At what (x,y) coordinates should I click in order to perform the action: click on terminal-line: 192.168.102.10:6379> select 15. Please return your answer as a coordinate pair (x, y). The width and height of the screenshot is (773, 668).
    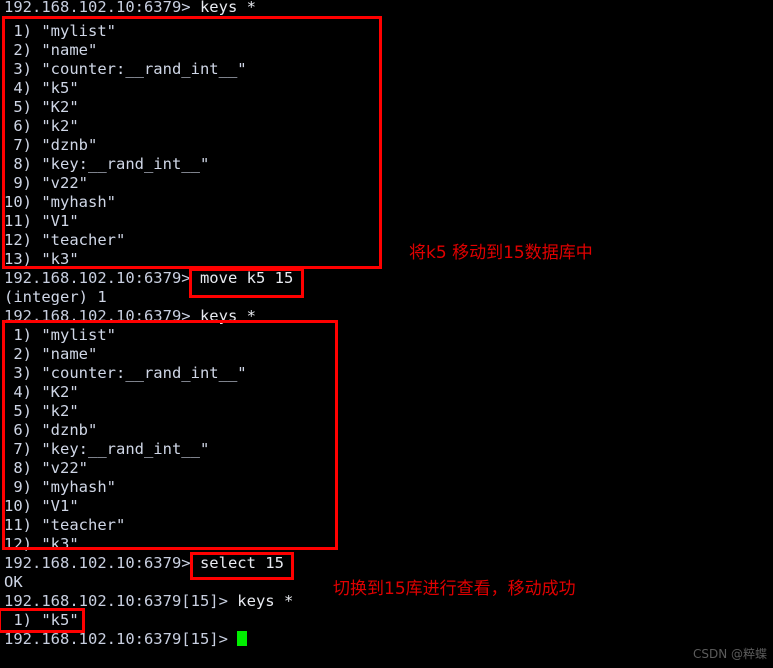
    Looking at the image, I should click on (144, 563).